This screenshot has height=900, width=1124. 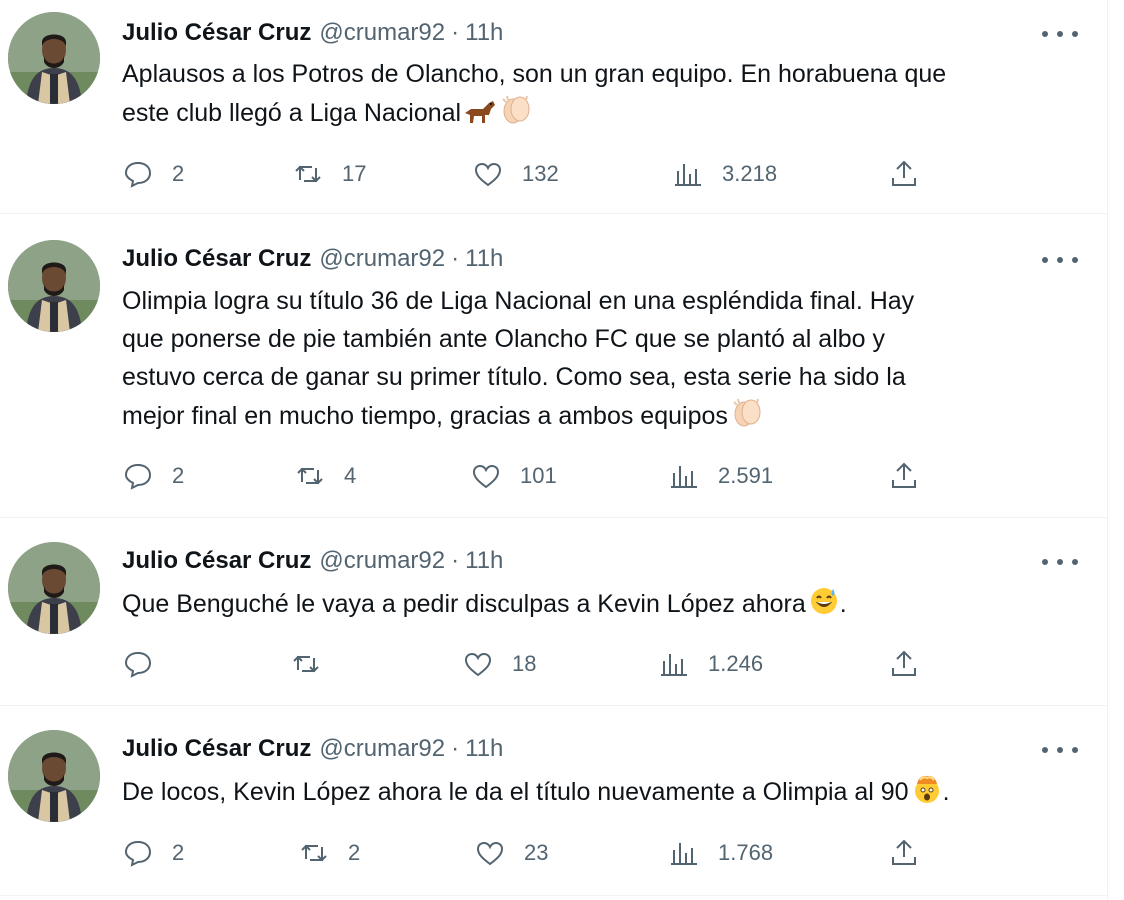 What do you see at coordinates (329, 174) in the screenshot?
I see `repost-button: 17` at bounding box center [329, 174].